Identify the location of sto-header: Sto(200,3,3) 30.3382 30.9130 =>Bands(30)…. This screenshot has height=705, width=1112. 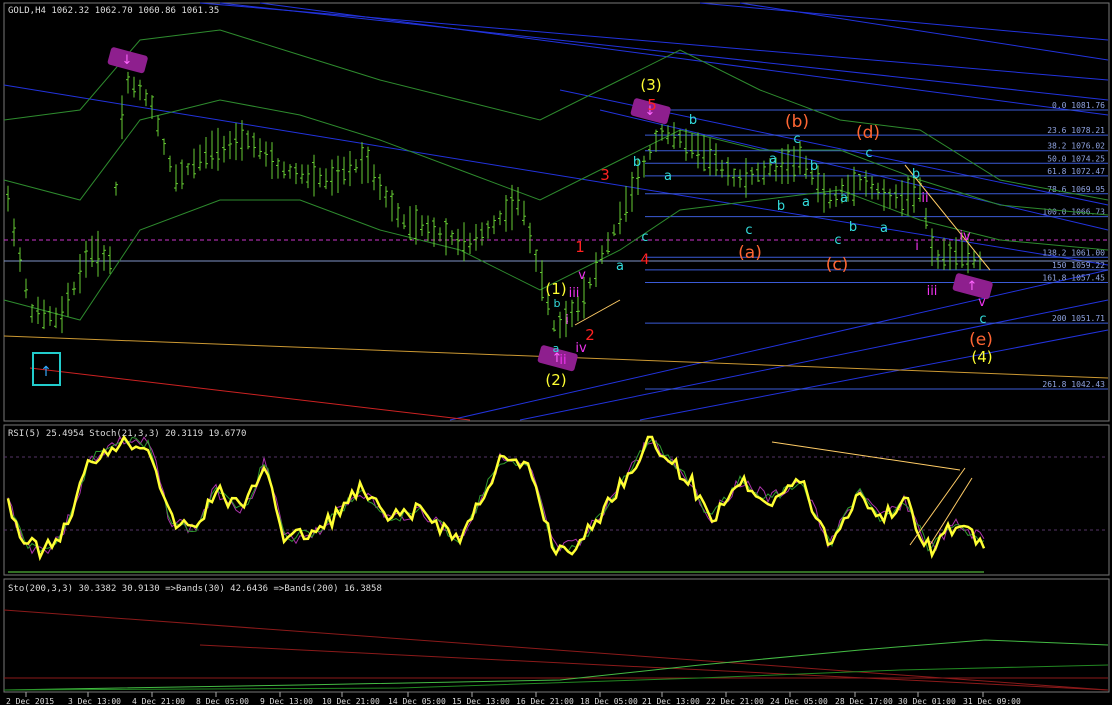
(195, 589).